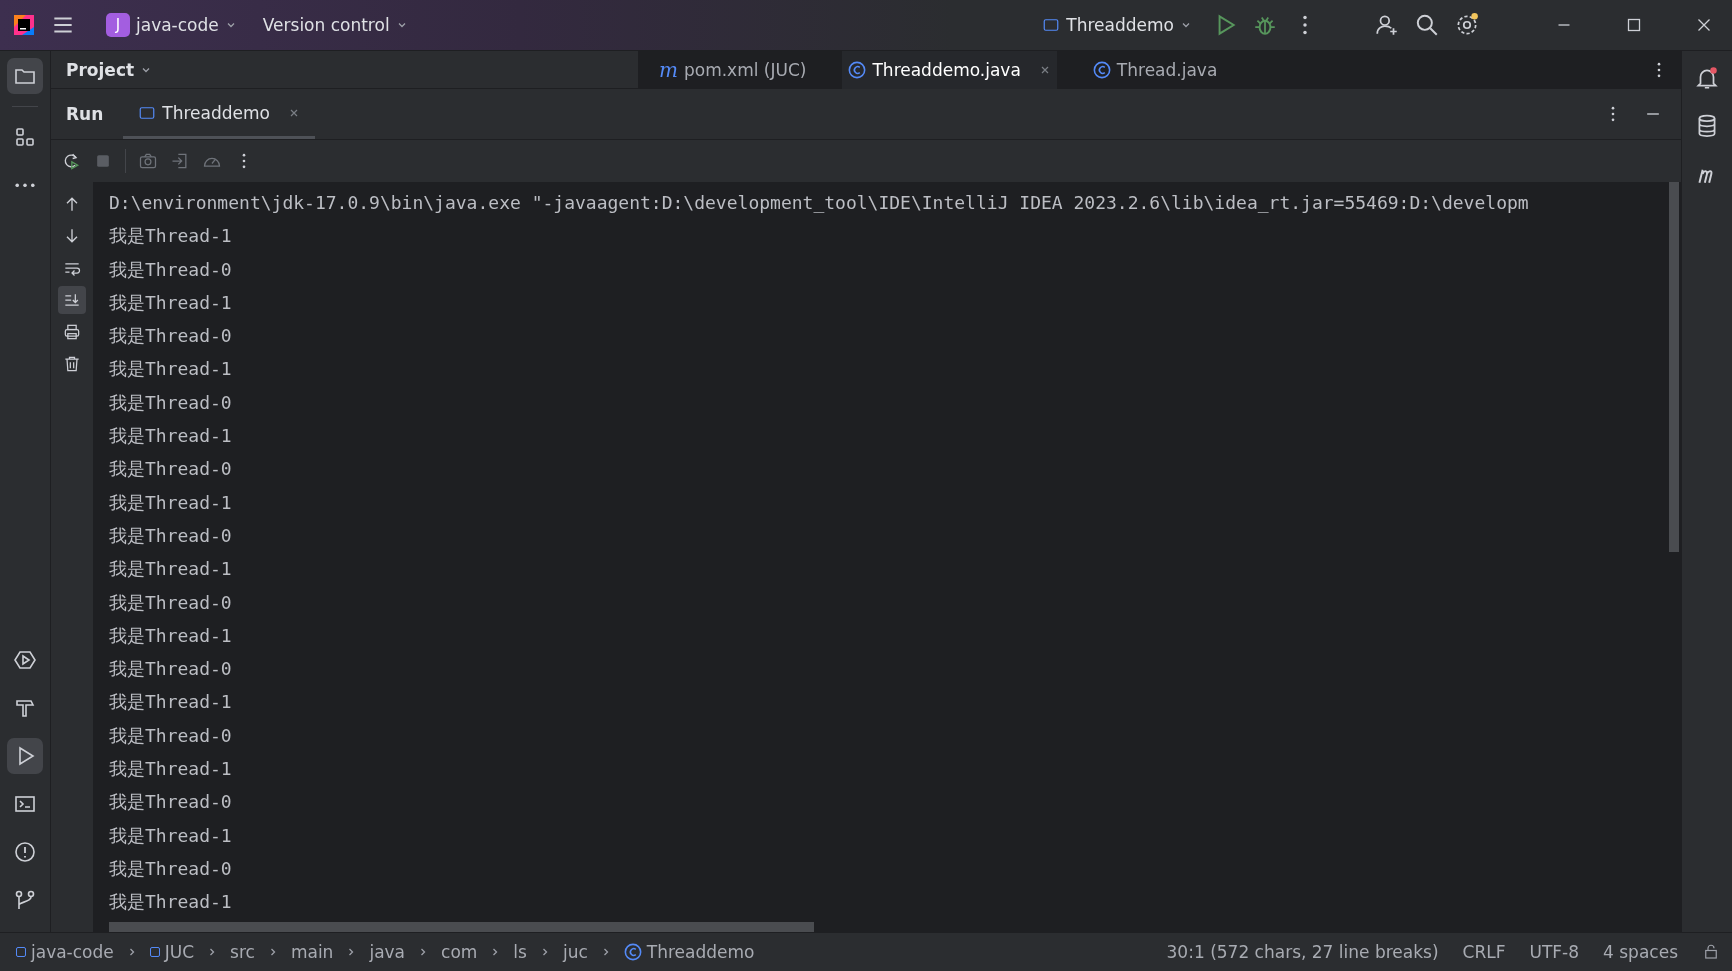  I want to click on breadcrumb: juc, so click(575, 952).